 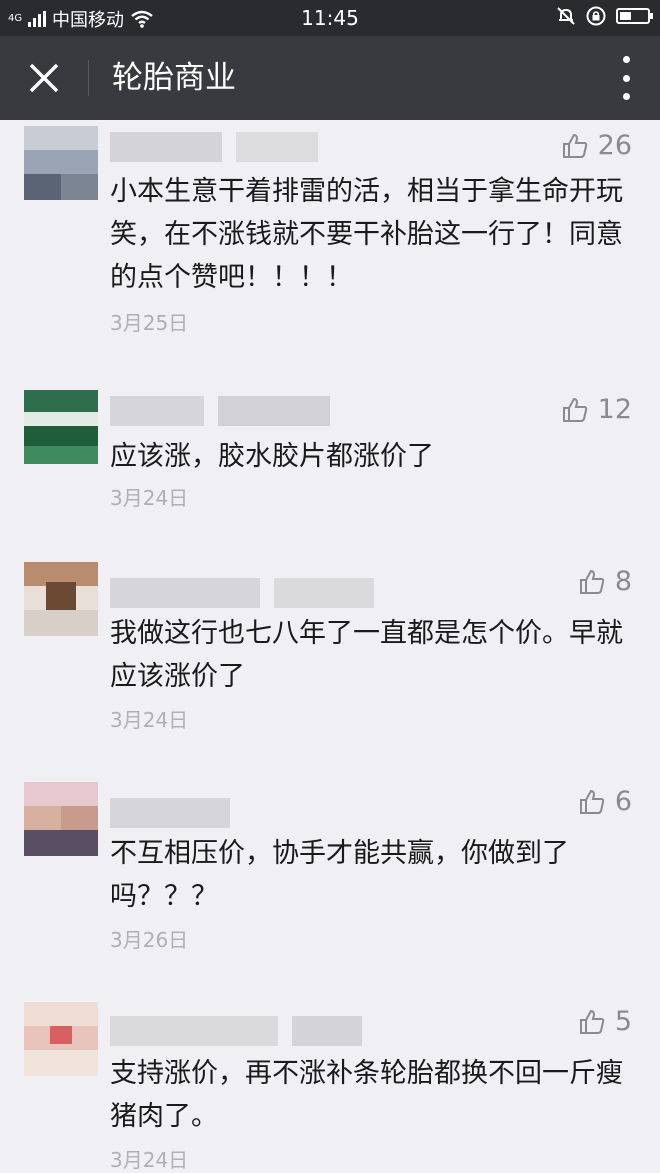 What do you see at coordinates (366, 1095) in the screenshot?
I see `comment-text: 支持涨价，再不涨补条轮胎都换不回一斤瘦猪肉了。` at bounding box center [366, 1095].